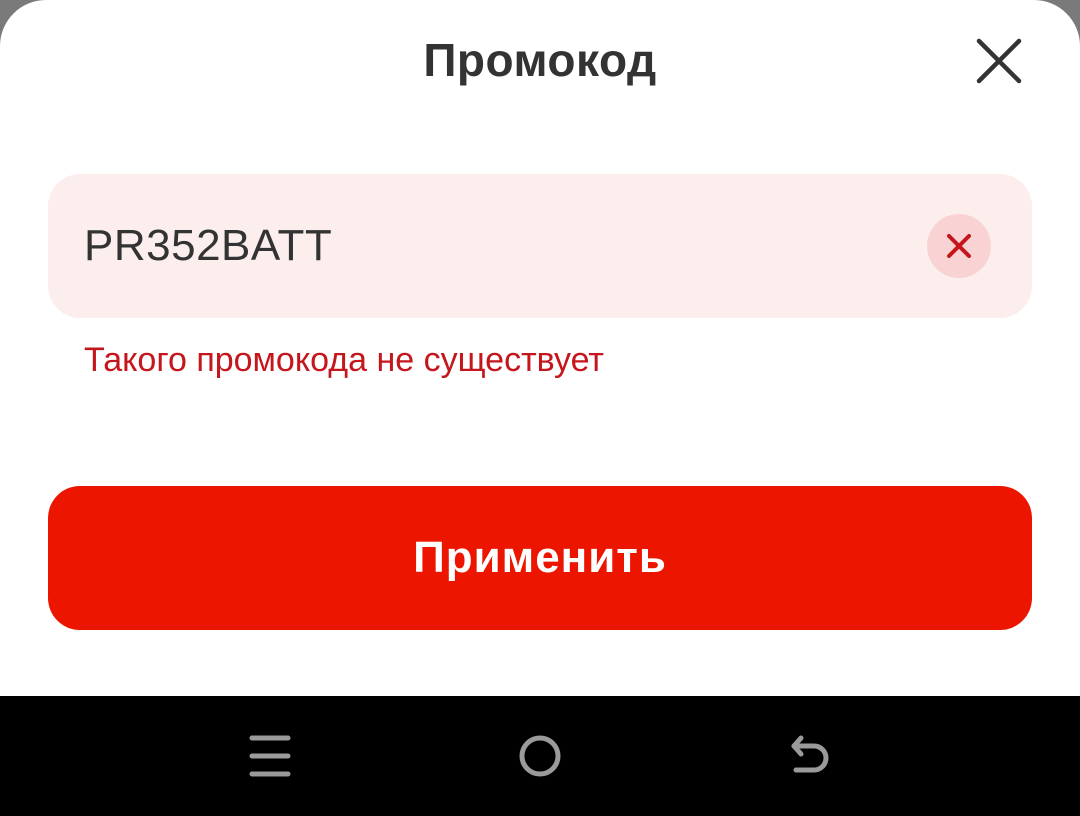 Image resolution: width=1080 pixels, height=816 pixels. What do you see at coordinates (494, 246) in the screenshot?
I see `promo-code-input` at bounding box center [494, 246].